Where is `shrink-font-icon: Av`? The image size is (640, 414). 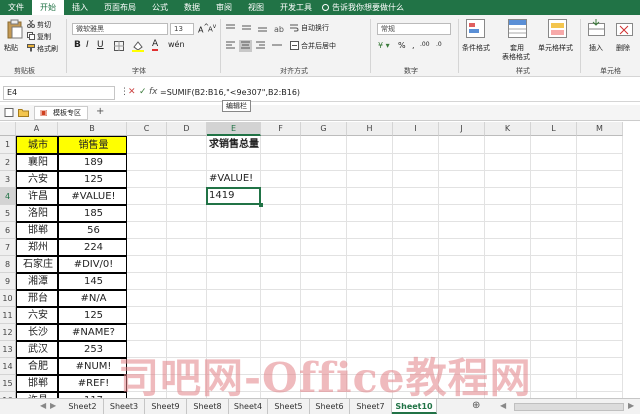 shrink-font-icon: Av is located at coordinates (212, 28).